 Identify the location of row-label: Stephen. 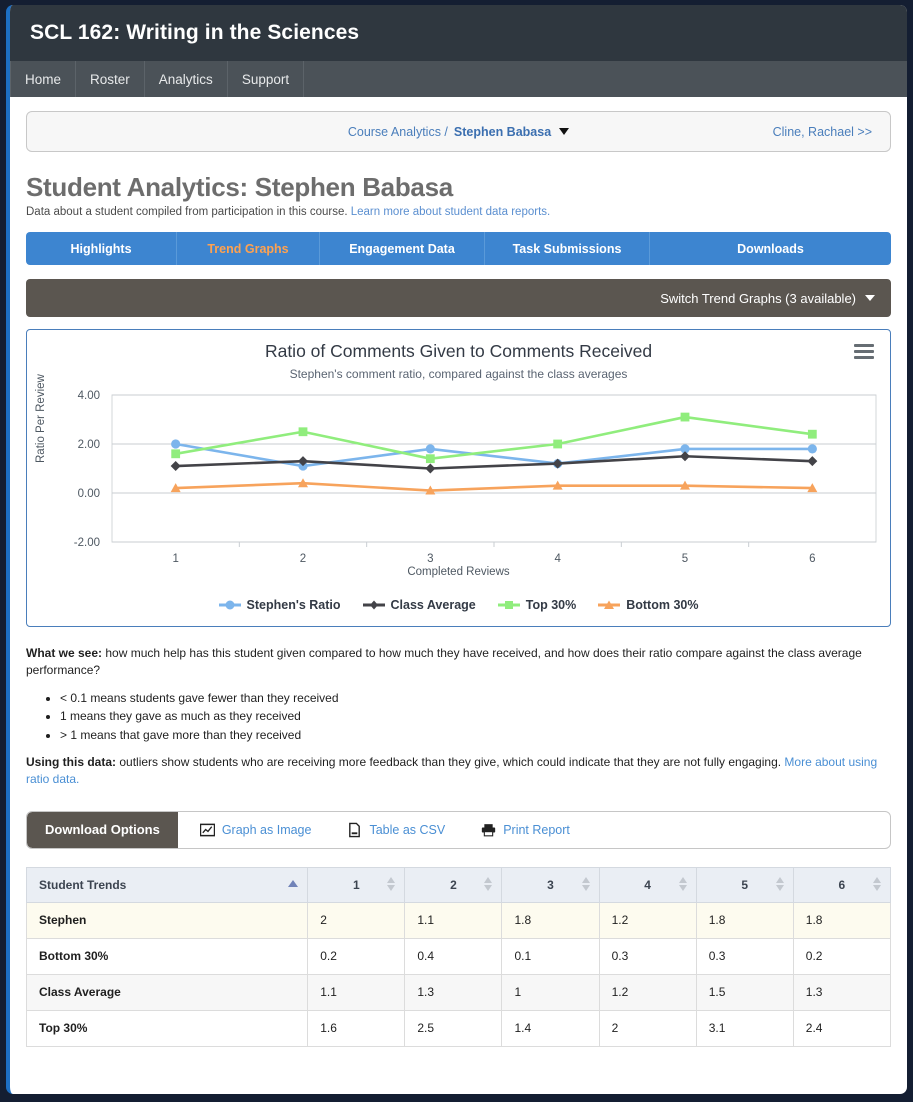
(167, 920).